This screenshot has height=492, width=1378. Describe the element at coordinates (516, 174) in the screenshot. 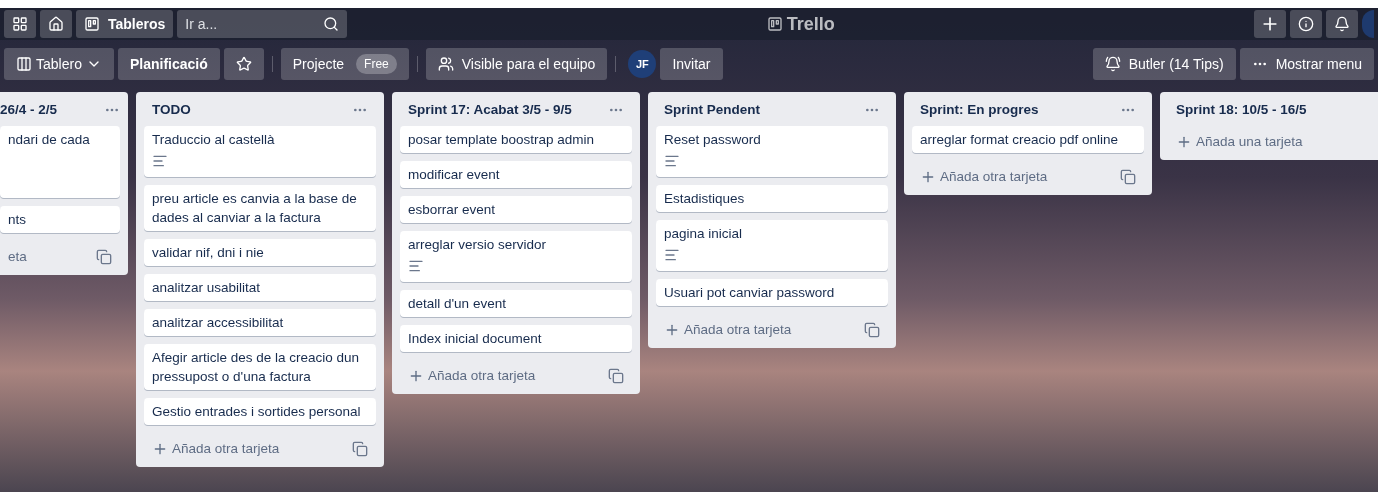

I see `task-card: modificar event` at that location.